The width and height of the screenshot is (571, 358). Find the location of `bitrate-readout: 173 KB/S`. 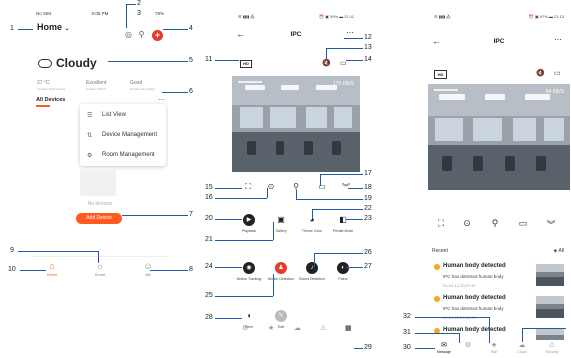

bitrate-readout: 173 KB/S is located at coordinates (343, 84).